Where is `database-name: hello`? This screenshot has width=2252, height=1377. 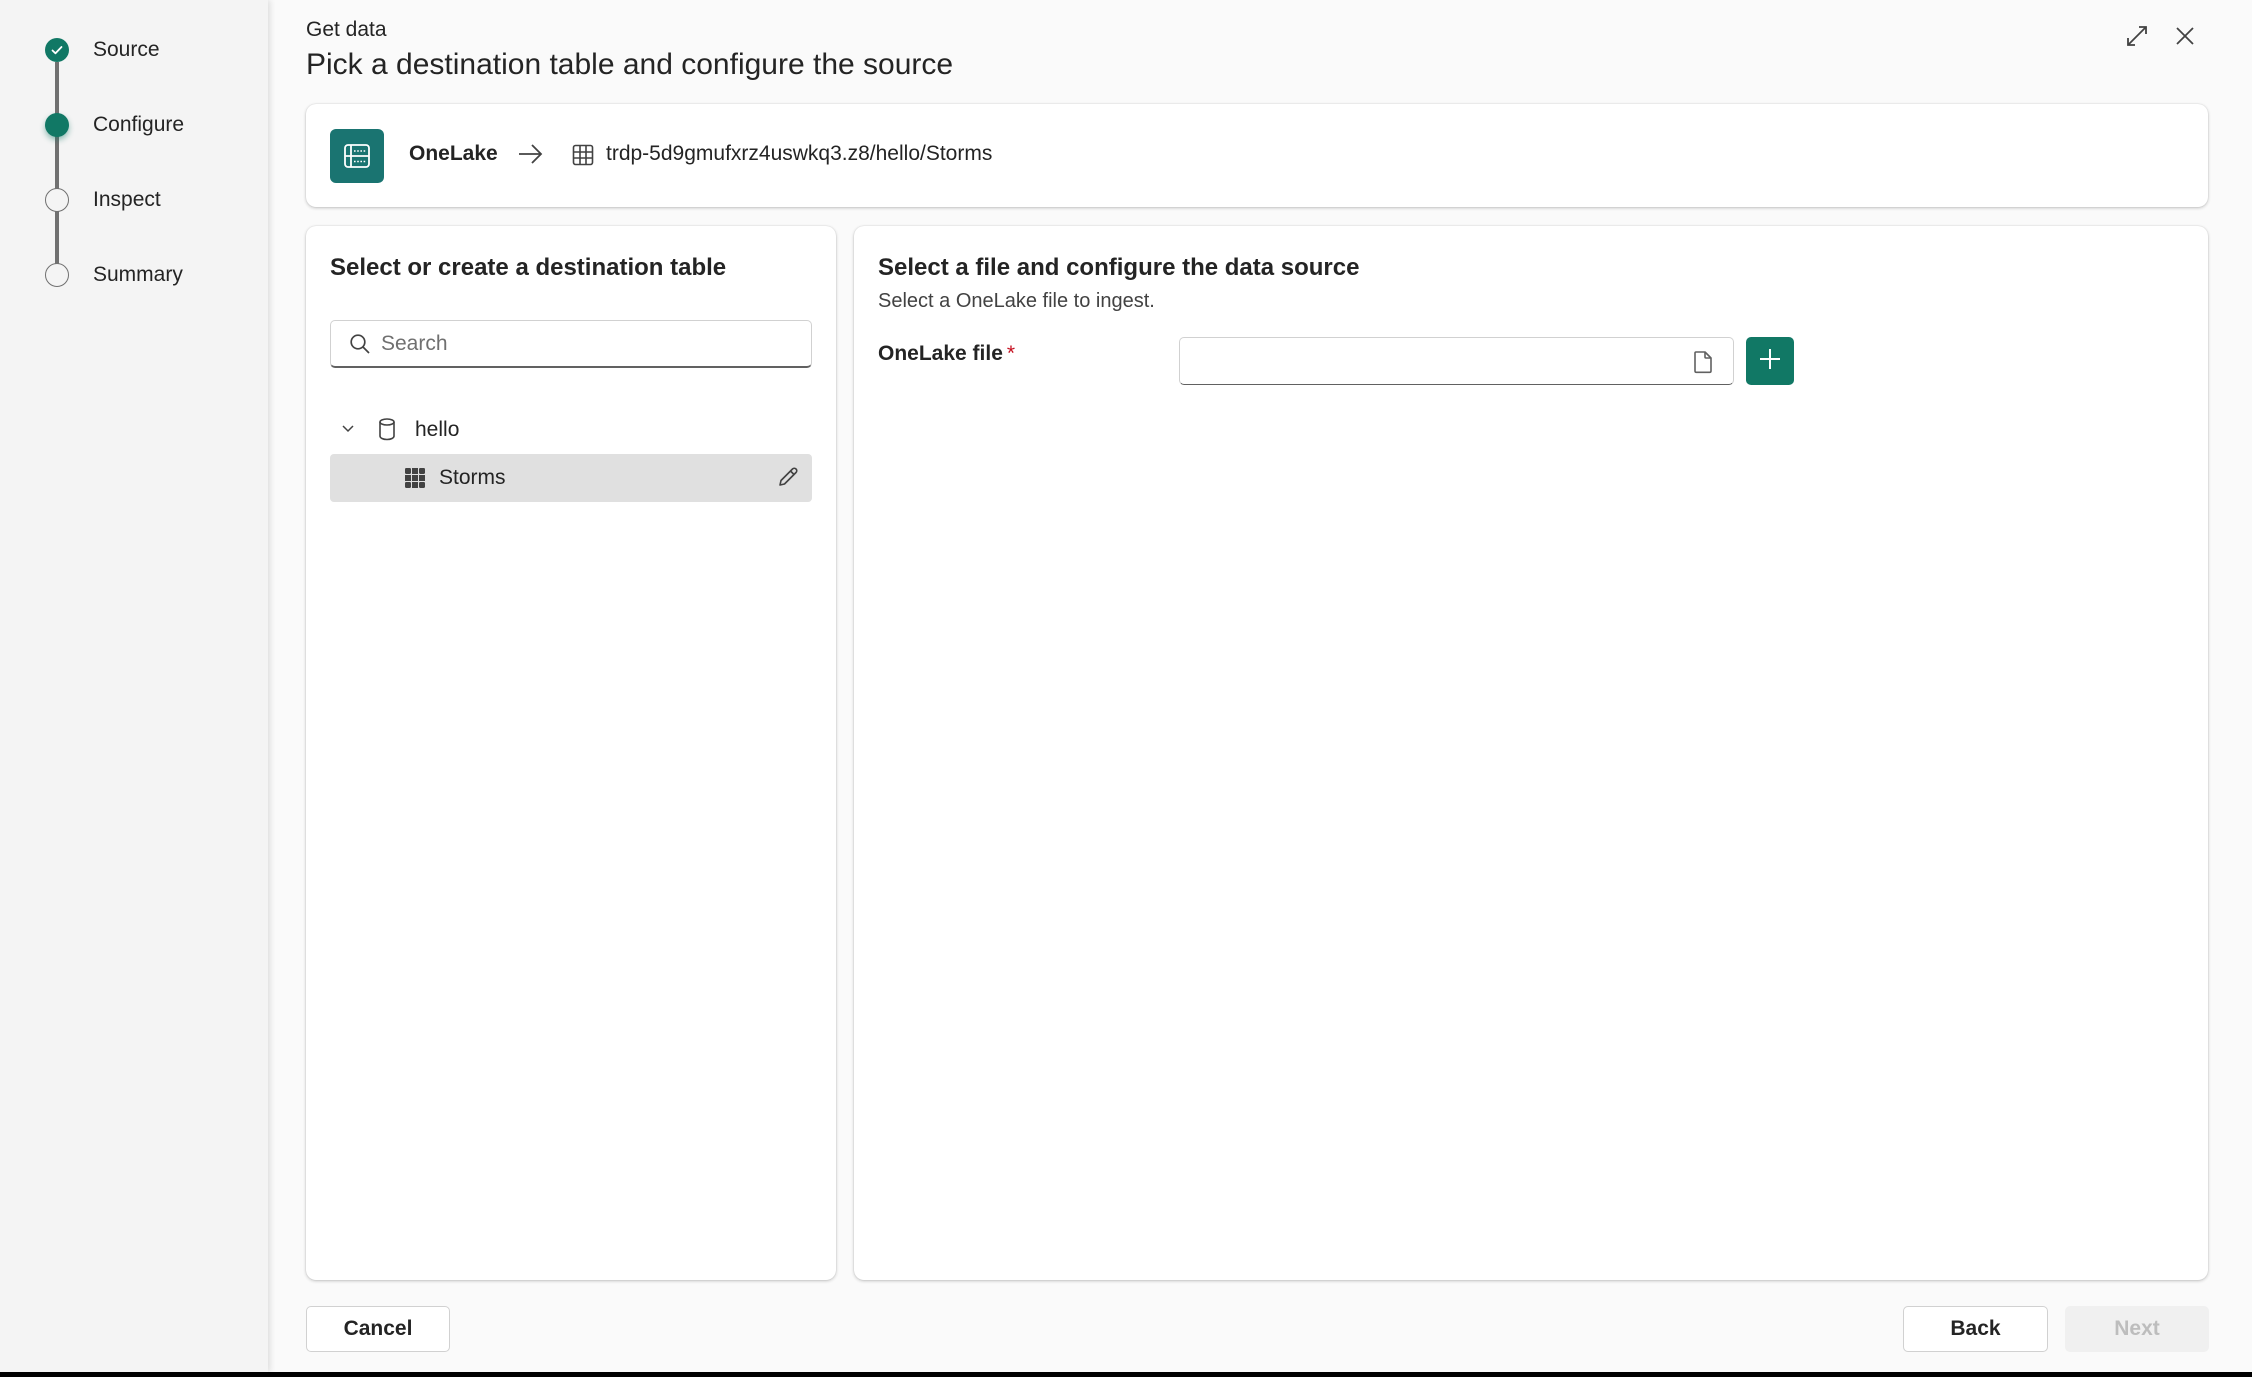 database-name: hello is located at coordinates (437, 429).